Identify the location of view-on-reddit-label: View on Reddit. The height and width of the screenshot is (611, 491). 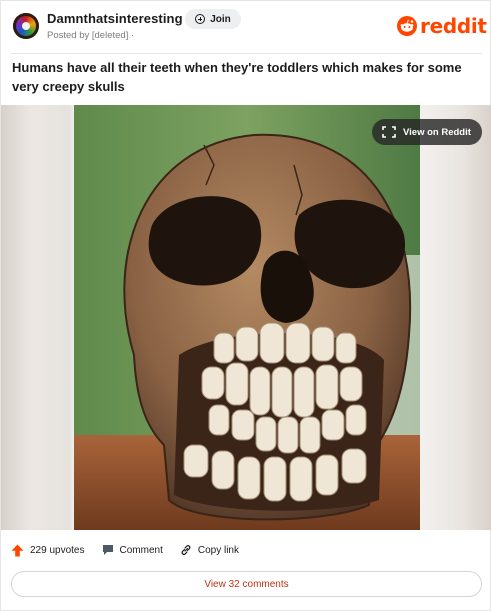
(437, 132).